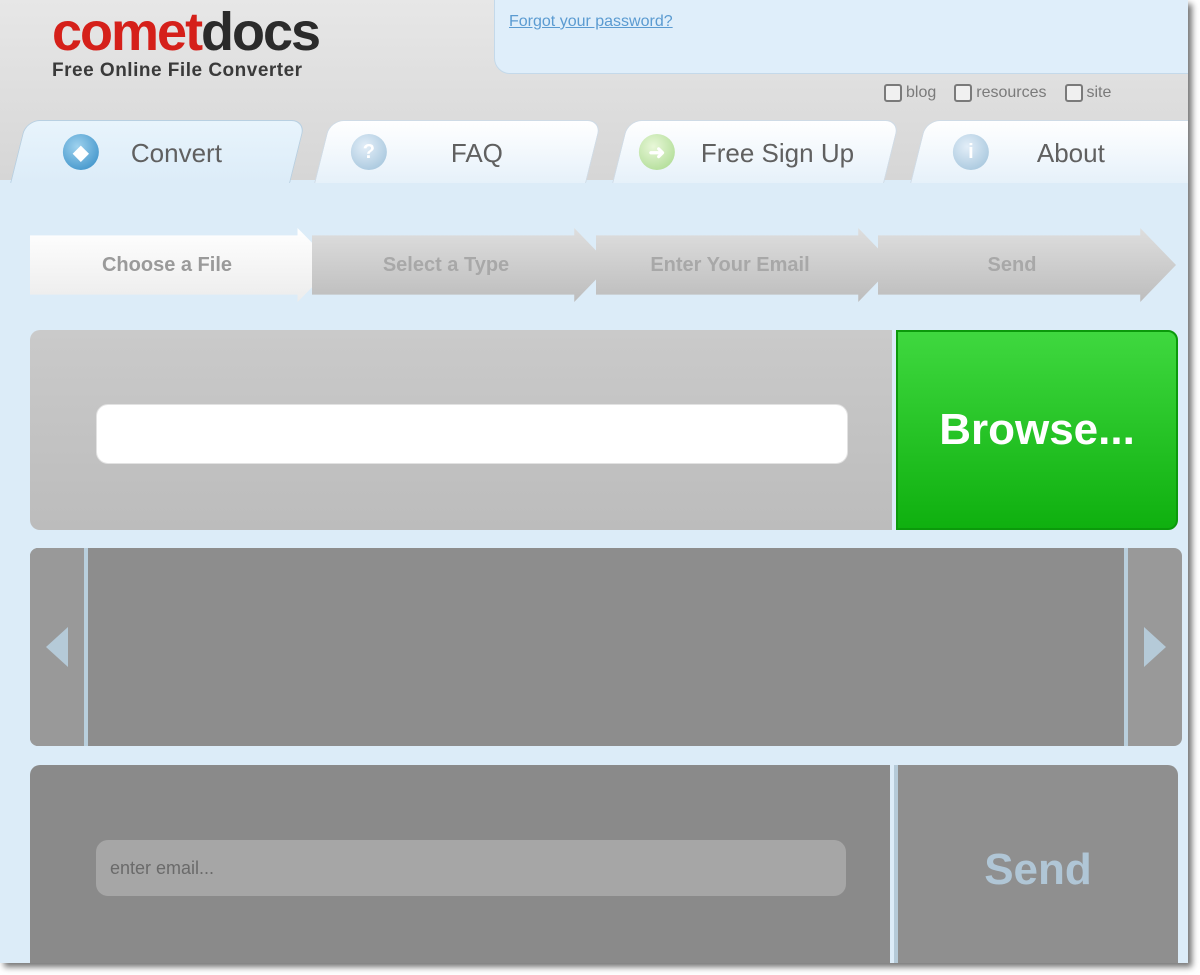 Image resolution: width=1200 pixels, height=975 pixels. Describe the element at coordinates (893, 93) in the screenshot. I see `chat-bubble-icon` at that location.